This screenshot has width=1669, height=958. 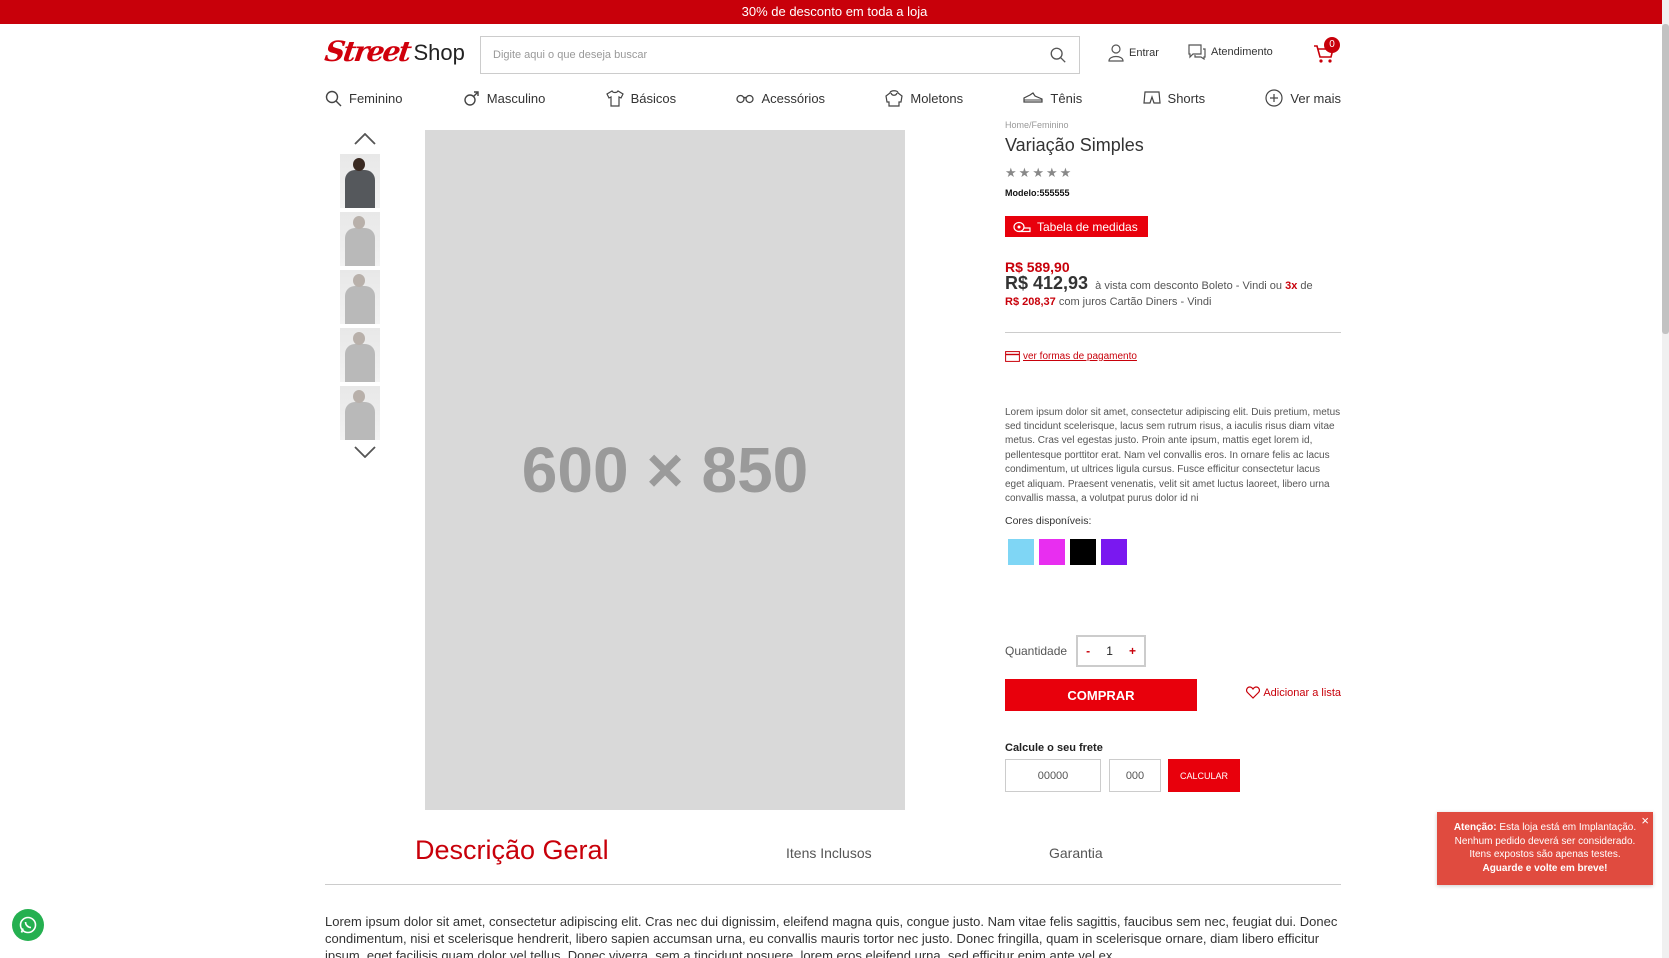 What do you see at coordinates (640, 98) in the screenshot?
I see `nav-item-basicos: Básicos` at bounding box center [640, 98].